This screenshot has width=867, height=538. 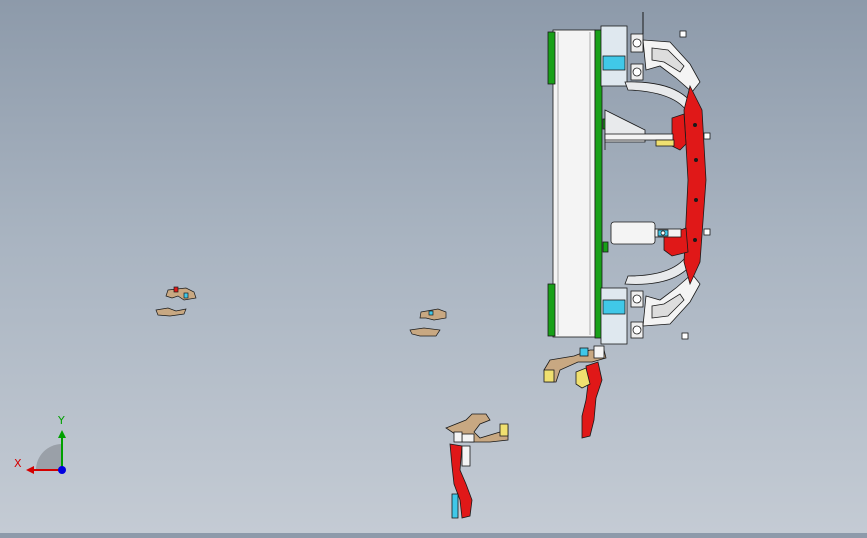 What do you see at coordinates (61, 420) in the screenshot?
I see `triad-y-label: Y` at bounding box center [61, 420].